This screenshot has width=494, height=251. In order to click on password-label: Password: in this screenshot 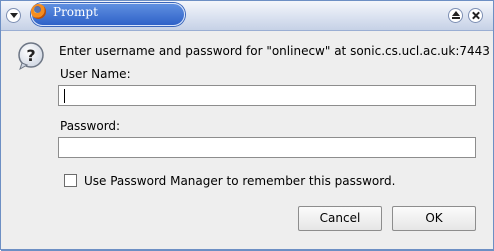, I will do `click(90, 126)`.